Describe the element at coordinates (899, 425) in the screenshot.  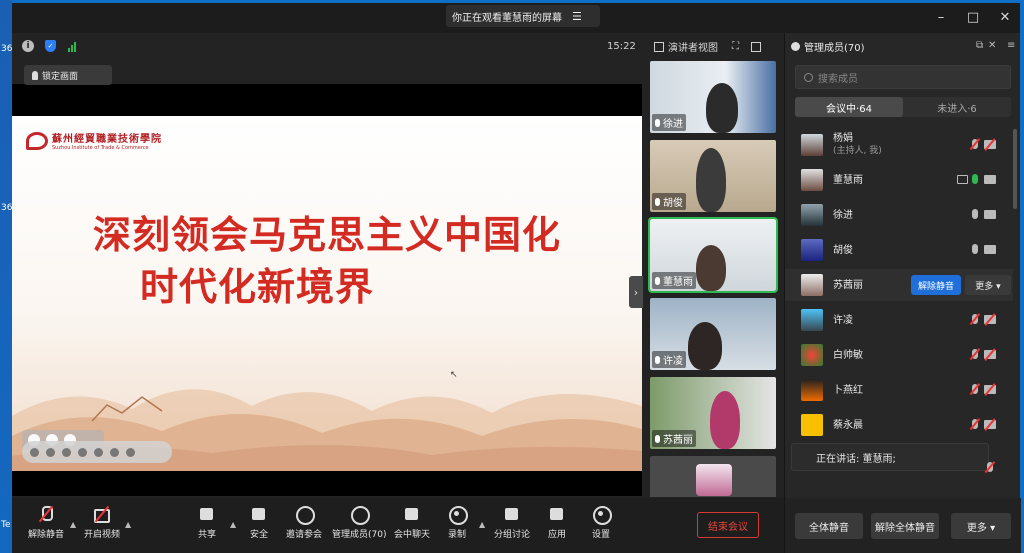
I see `member-row: 蔡永晨` at that location.